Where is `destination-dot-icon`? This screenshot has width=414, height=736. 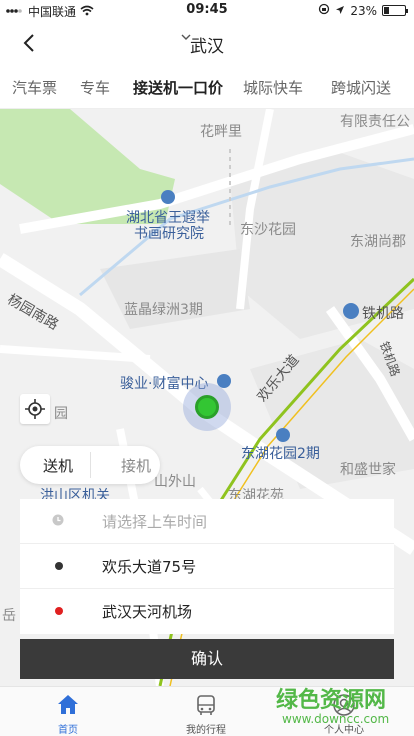 destination-dot-icon is located at coordinates (59, 611).